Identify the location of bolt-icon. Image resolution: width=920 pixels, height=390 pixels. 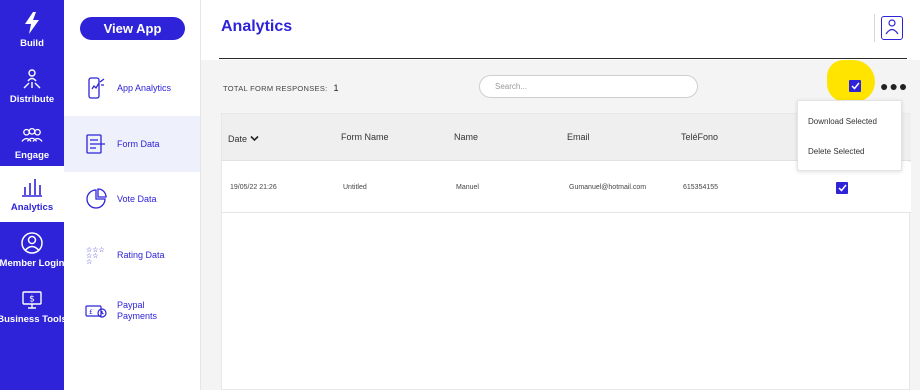
(32, 23).